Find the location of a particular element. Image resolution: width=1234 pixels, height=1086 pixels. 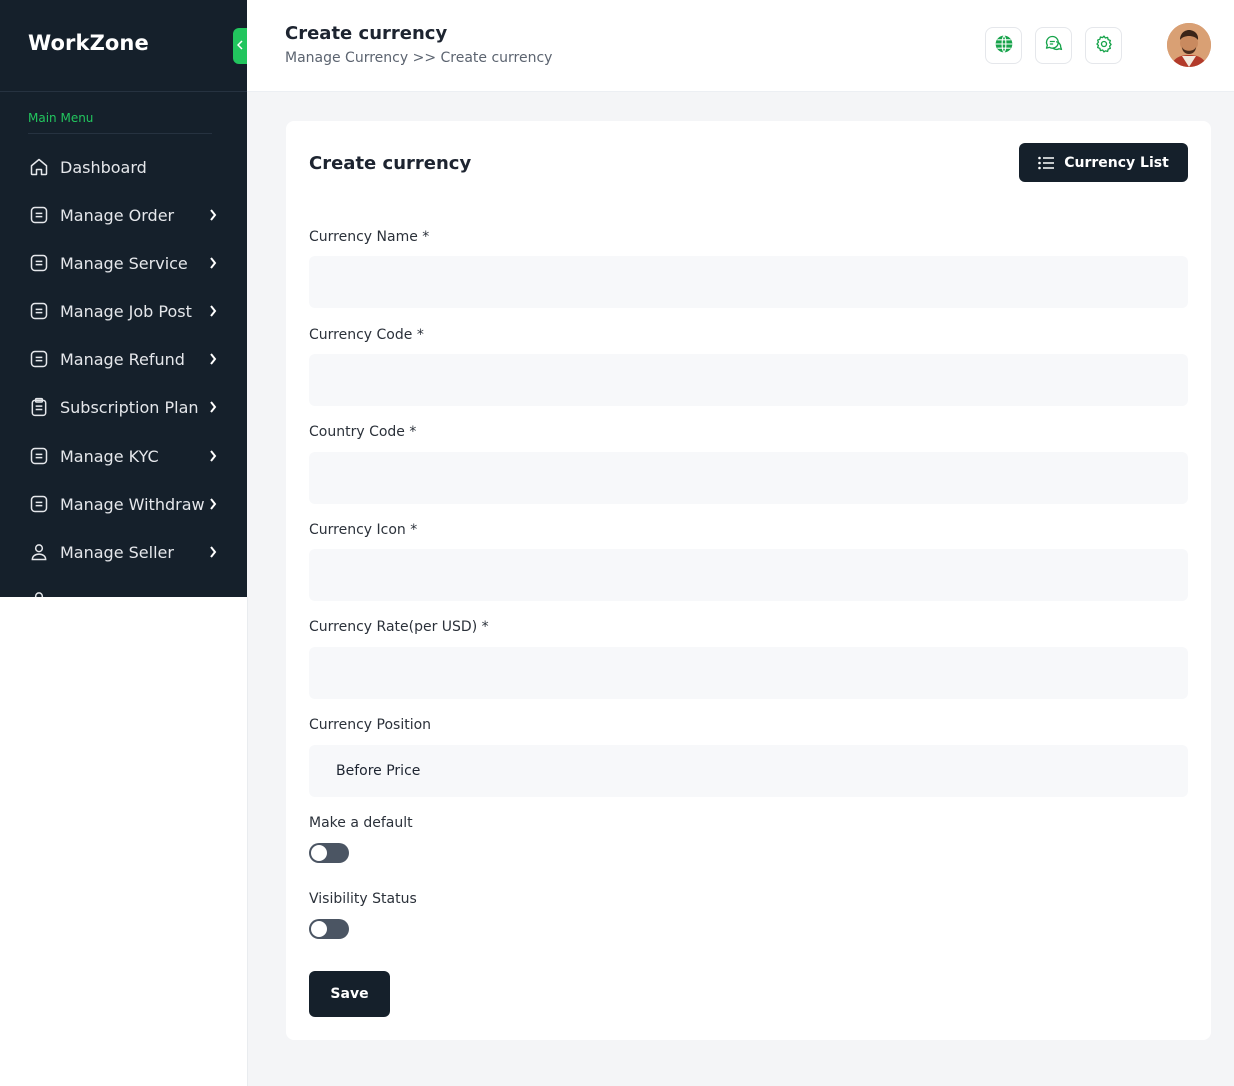

make-default-toggle is located at coordinates (329, 853).